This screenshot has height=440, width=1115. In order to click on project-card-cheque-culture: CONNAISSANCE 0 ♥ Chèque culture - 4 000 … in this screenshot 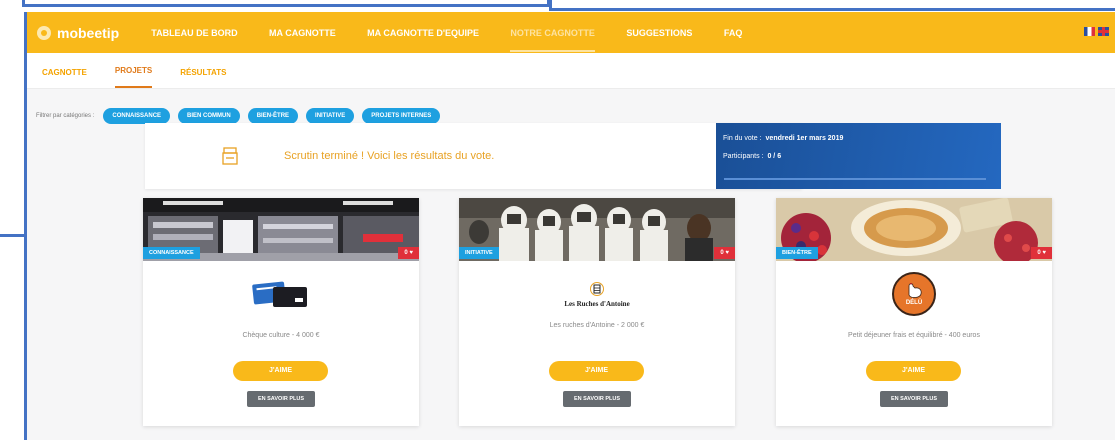, I will do `click(281, 312)`.